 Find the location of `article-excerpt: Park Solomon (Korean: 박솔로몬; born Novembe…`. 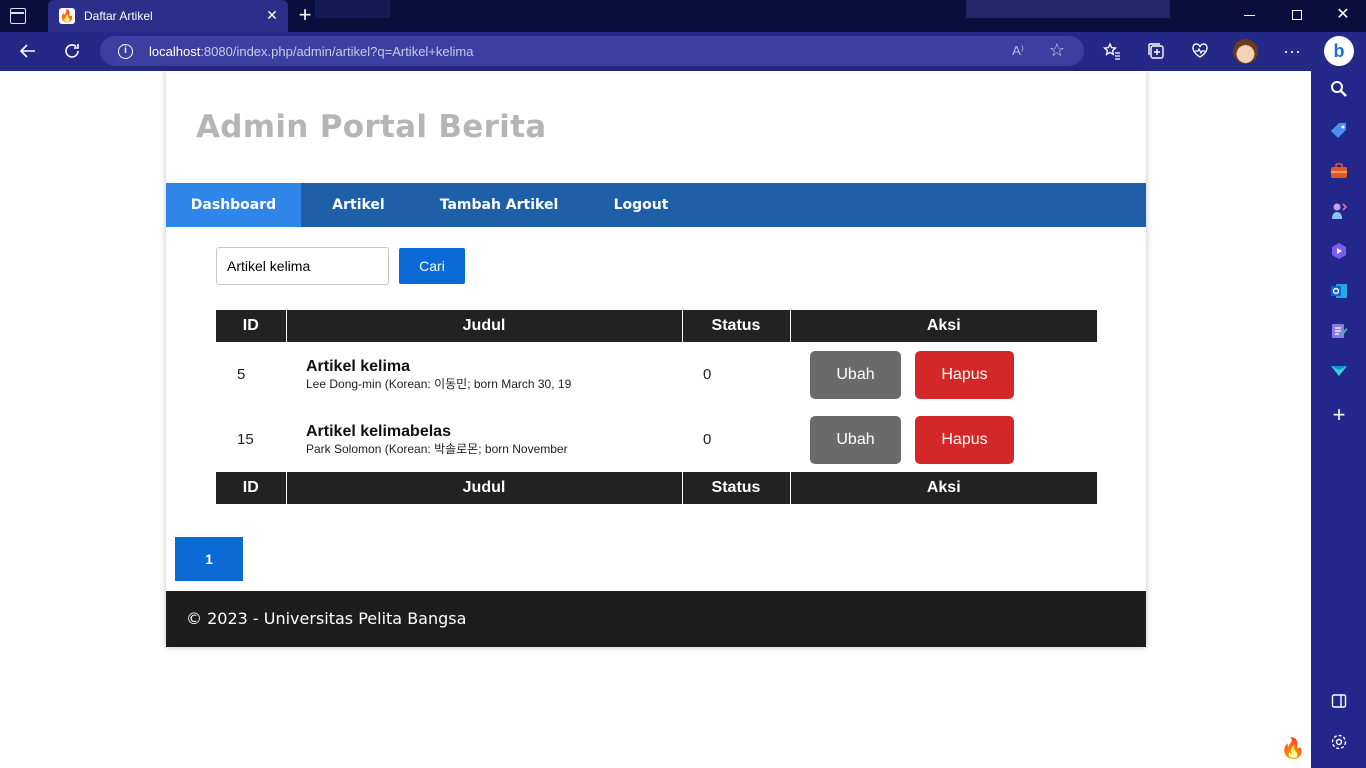

article-excerpt: Park Solomon (Korean: 박솔로몬; born Novembe… is located at coordinates (437, 448).